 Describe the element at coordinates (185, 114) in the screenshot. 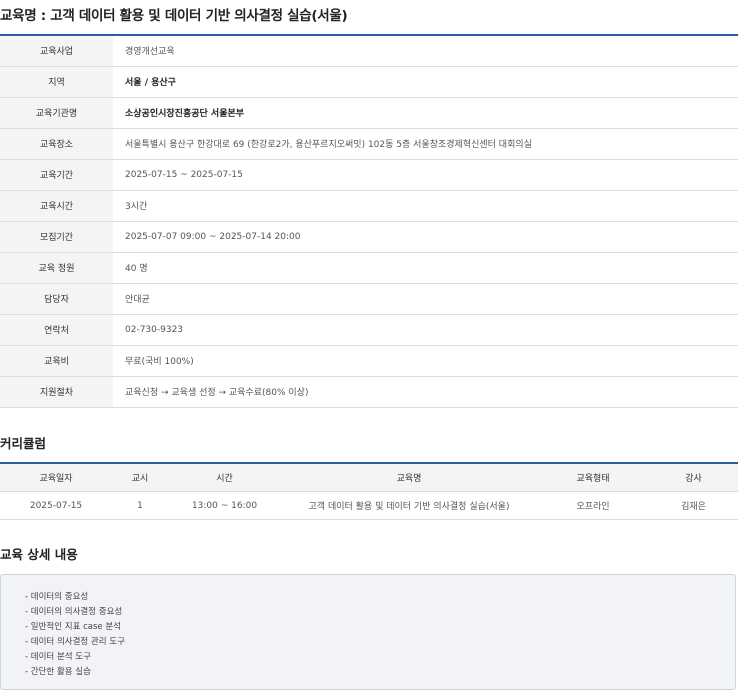

I see `info-value: 소상공인시장진흥공단 서울본부` at that location.